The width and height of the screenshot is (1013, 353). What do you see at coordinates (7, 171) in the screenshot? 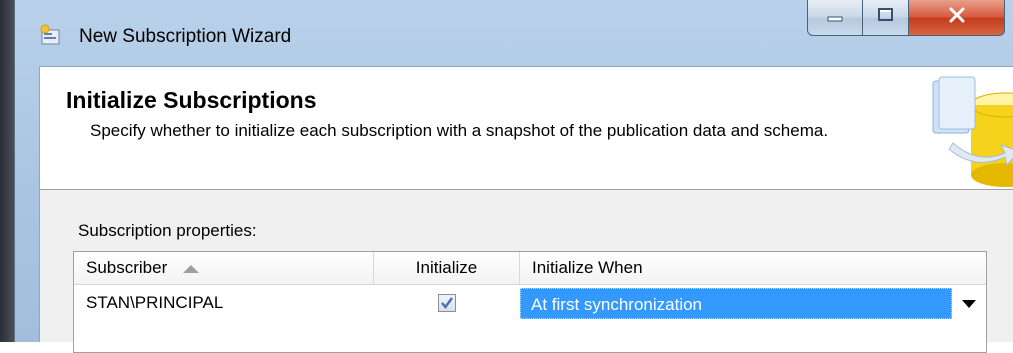
I see `desktop-background` at bounding box center [7, 171].